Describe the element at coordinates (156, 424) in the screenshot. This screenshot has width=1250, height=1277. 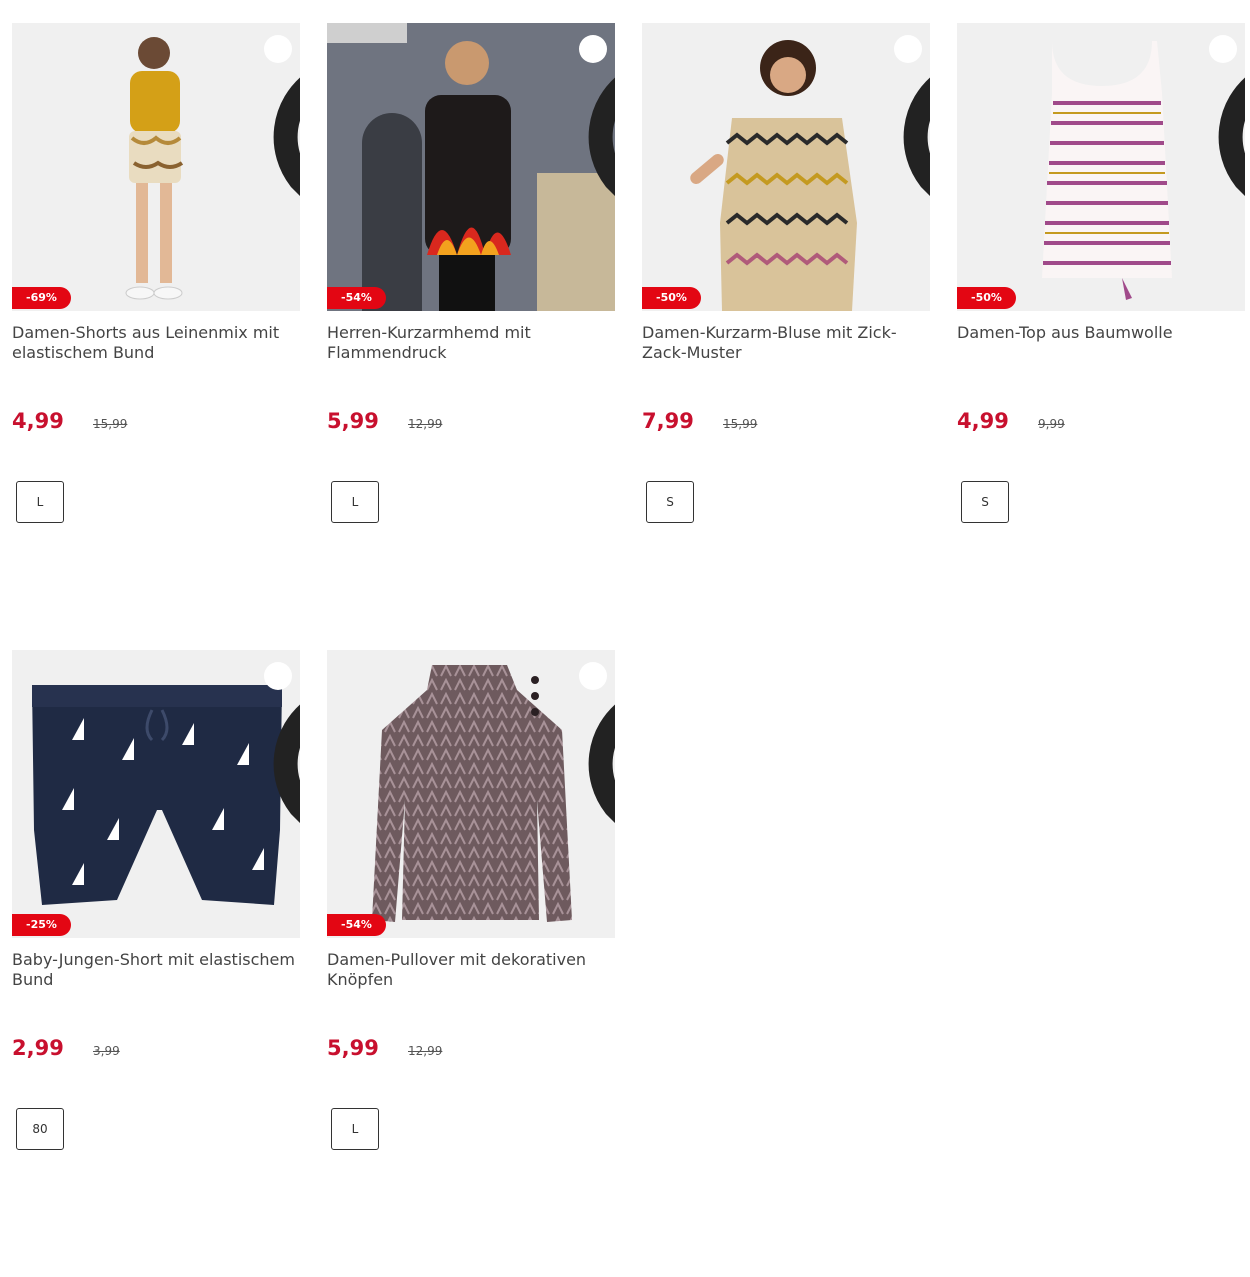
I see `price-row: 4,99 15,99` at that location.